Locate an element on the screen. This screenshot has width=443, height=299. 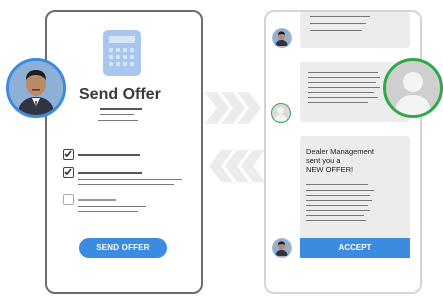
checklist-item-2-line is located at coordinates (110, 173).